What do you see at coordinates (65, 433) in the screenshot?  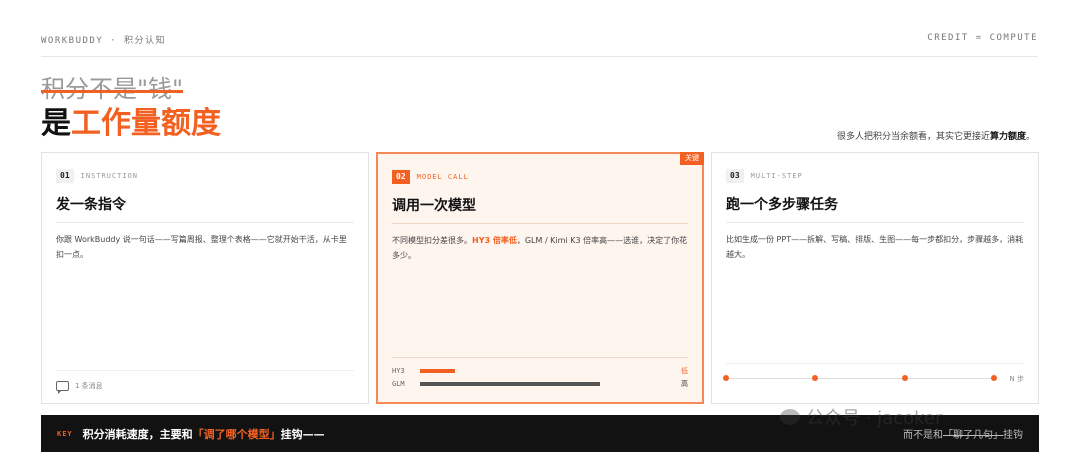 I see `key-label: KEY` at bounding box center [65, 433].